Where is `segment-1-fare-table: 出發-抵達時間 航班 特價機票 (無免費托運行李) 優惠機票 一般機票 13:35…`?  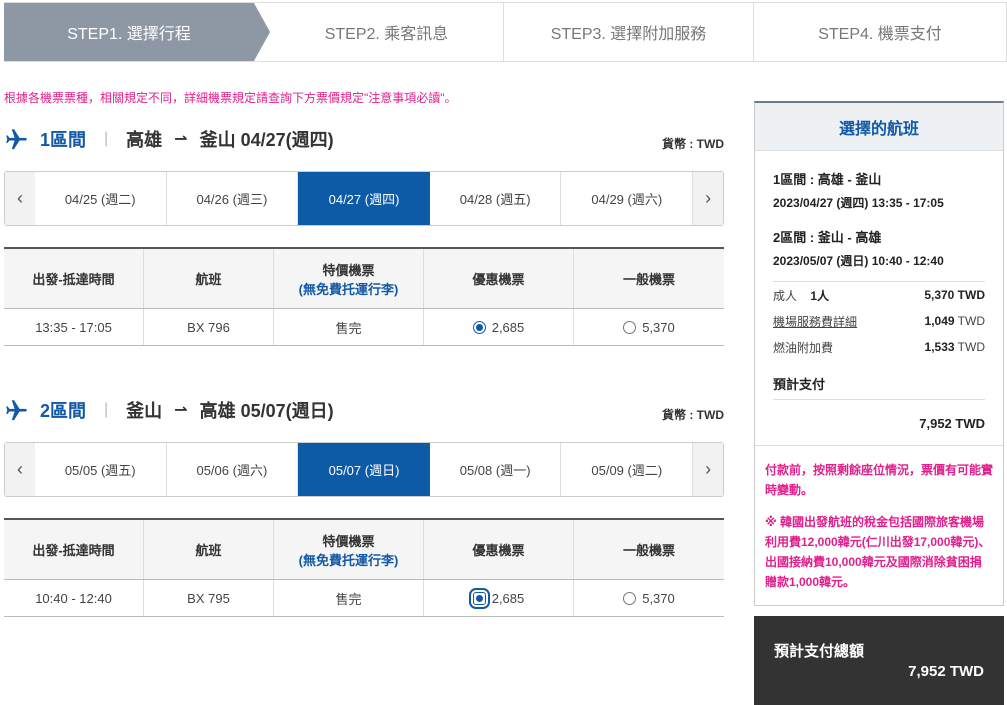
segment-1-fare-table: 出發-抵達時間 航班 特價機票 (無免費托運行李) 優惠機票 一般機票 13:35… is located at coordinates (364, 296).